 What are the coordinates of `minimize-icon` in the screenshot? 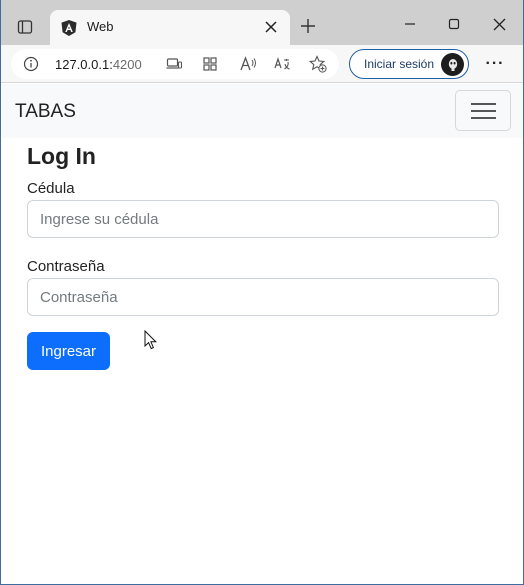 It's located at (410, 24).